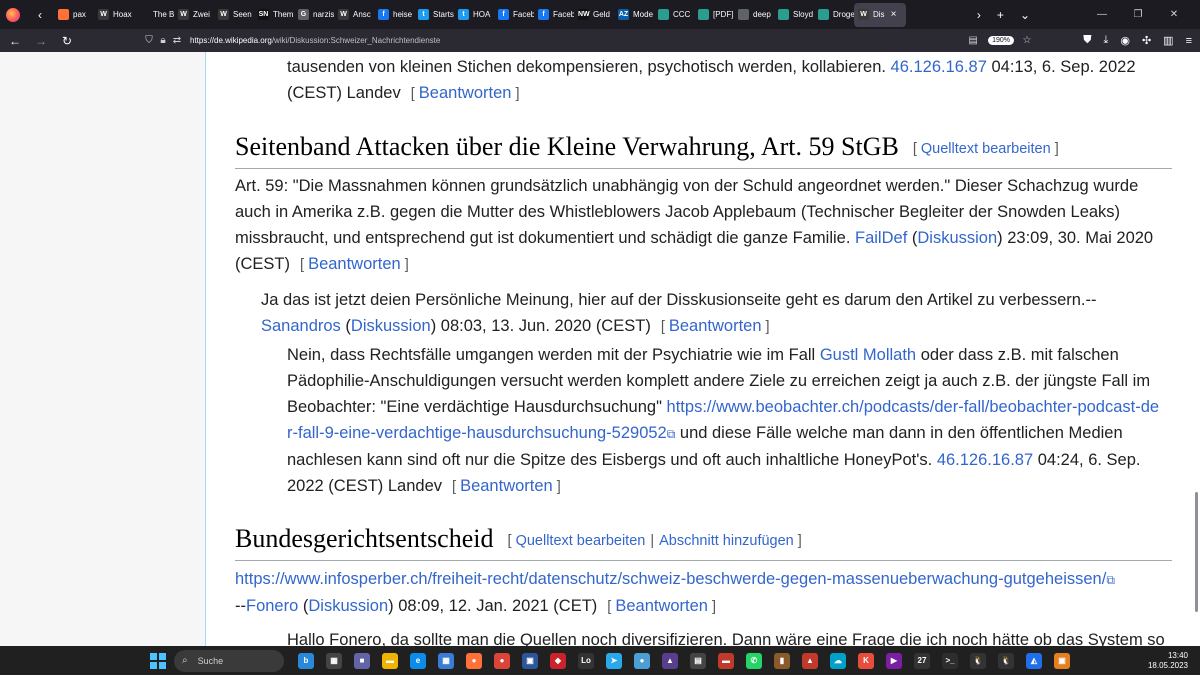 This screenshot has width=1200, height=675. I want to click on browser-tab: t HOA, so click(474, 15).